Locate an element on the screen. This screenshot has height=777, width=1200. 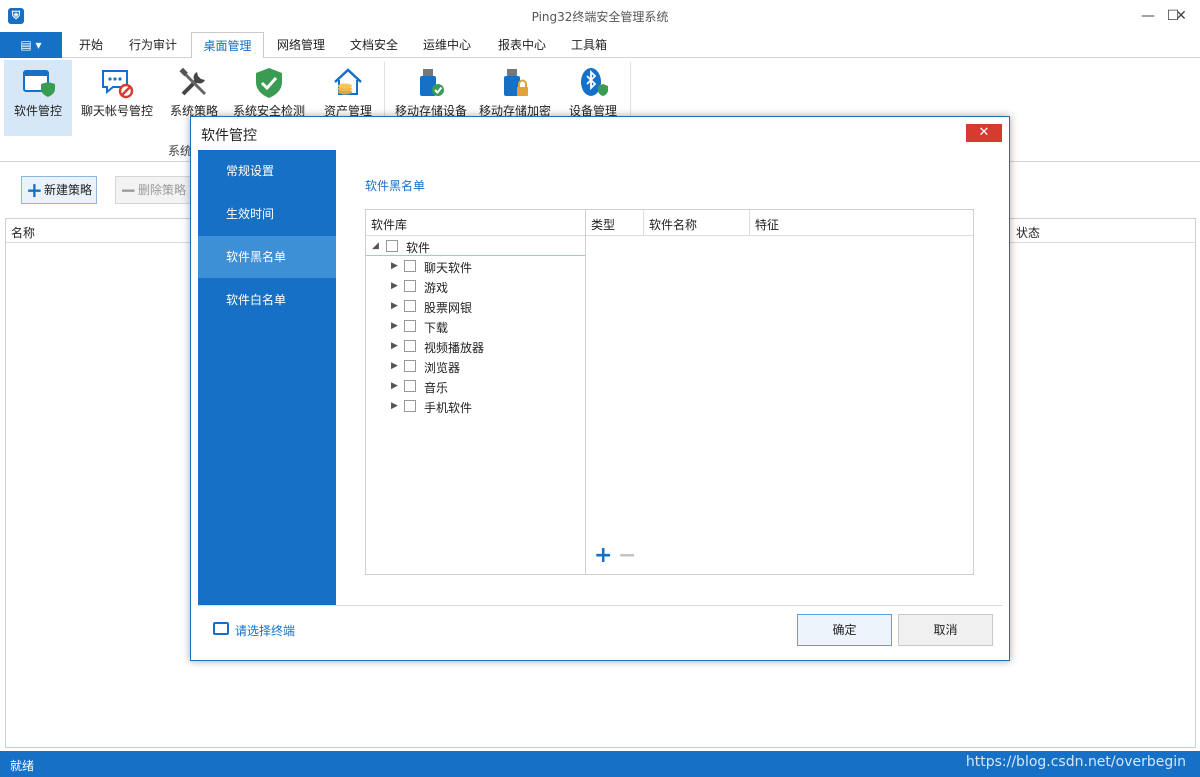
title-bar: ⛨ Ping32终端安全管理系统 — ☐ ✕ is located at coordinates (600, 16).